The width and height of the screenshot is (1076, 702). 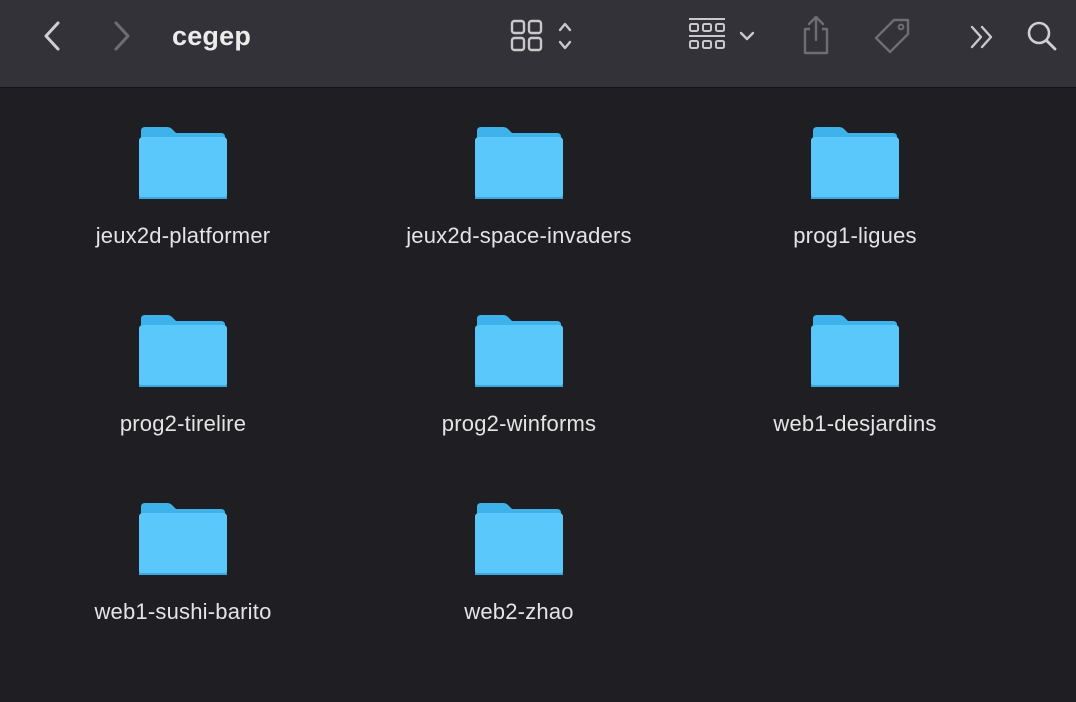 What do you see at coordinates (519, 205) in the screenshot?
I see `folder-item: jeux2d-space-invaders` at bounding box center [519, 205].